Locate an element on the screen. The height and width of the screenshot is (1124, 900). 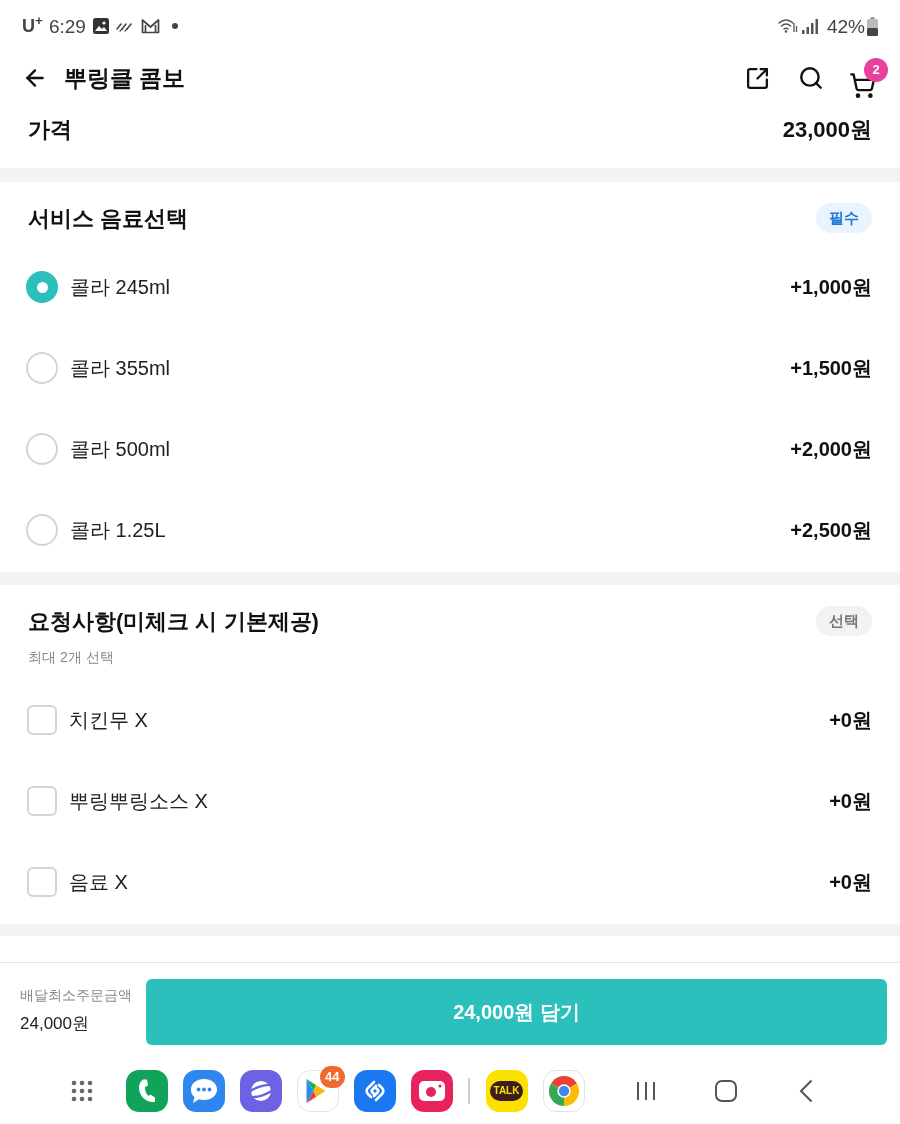
share-button is located at coordinates (757, 78).